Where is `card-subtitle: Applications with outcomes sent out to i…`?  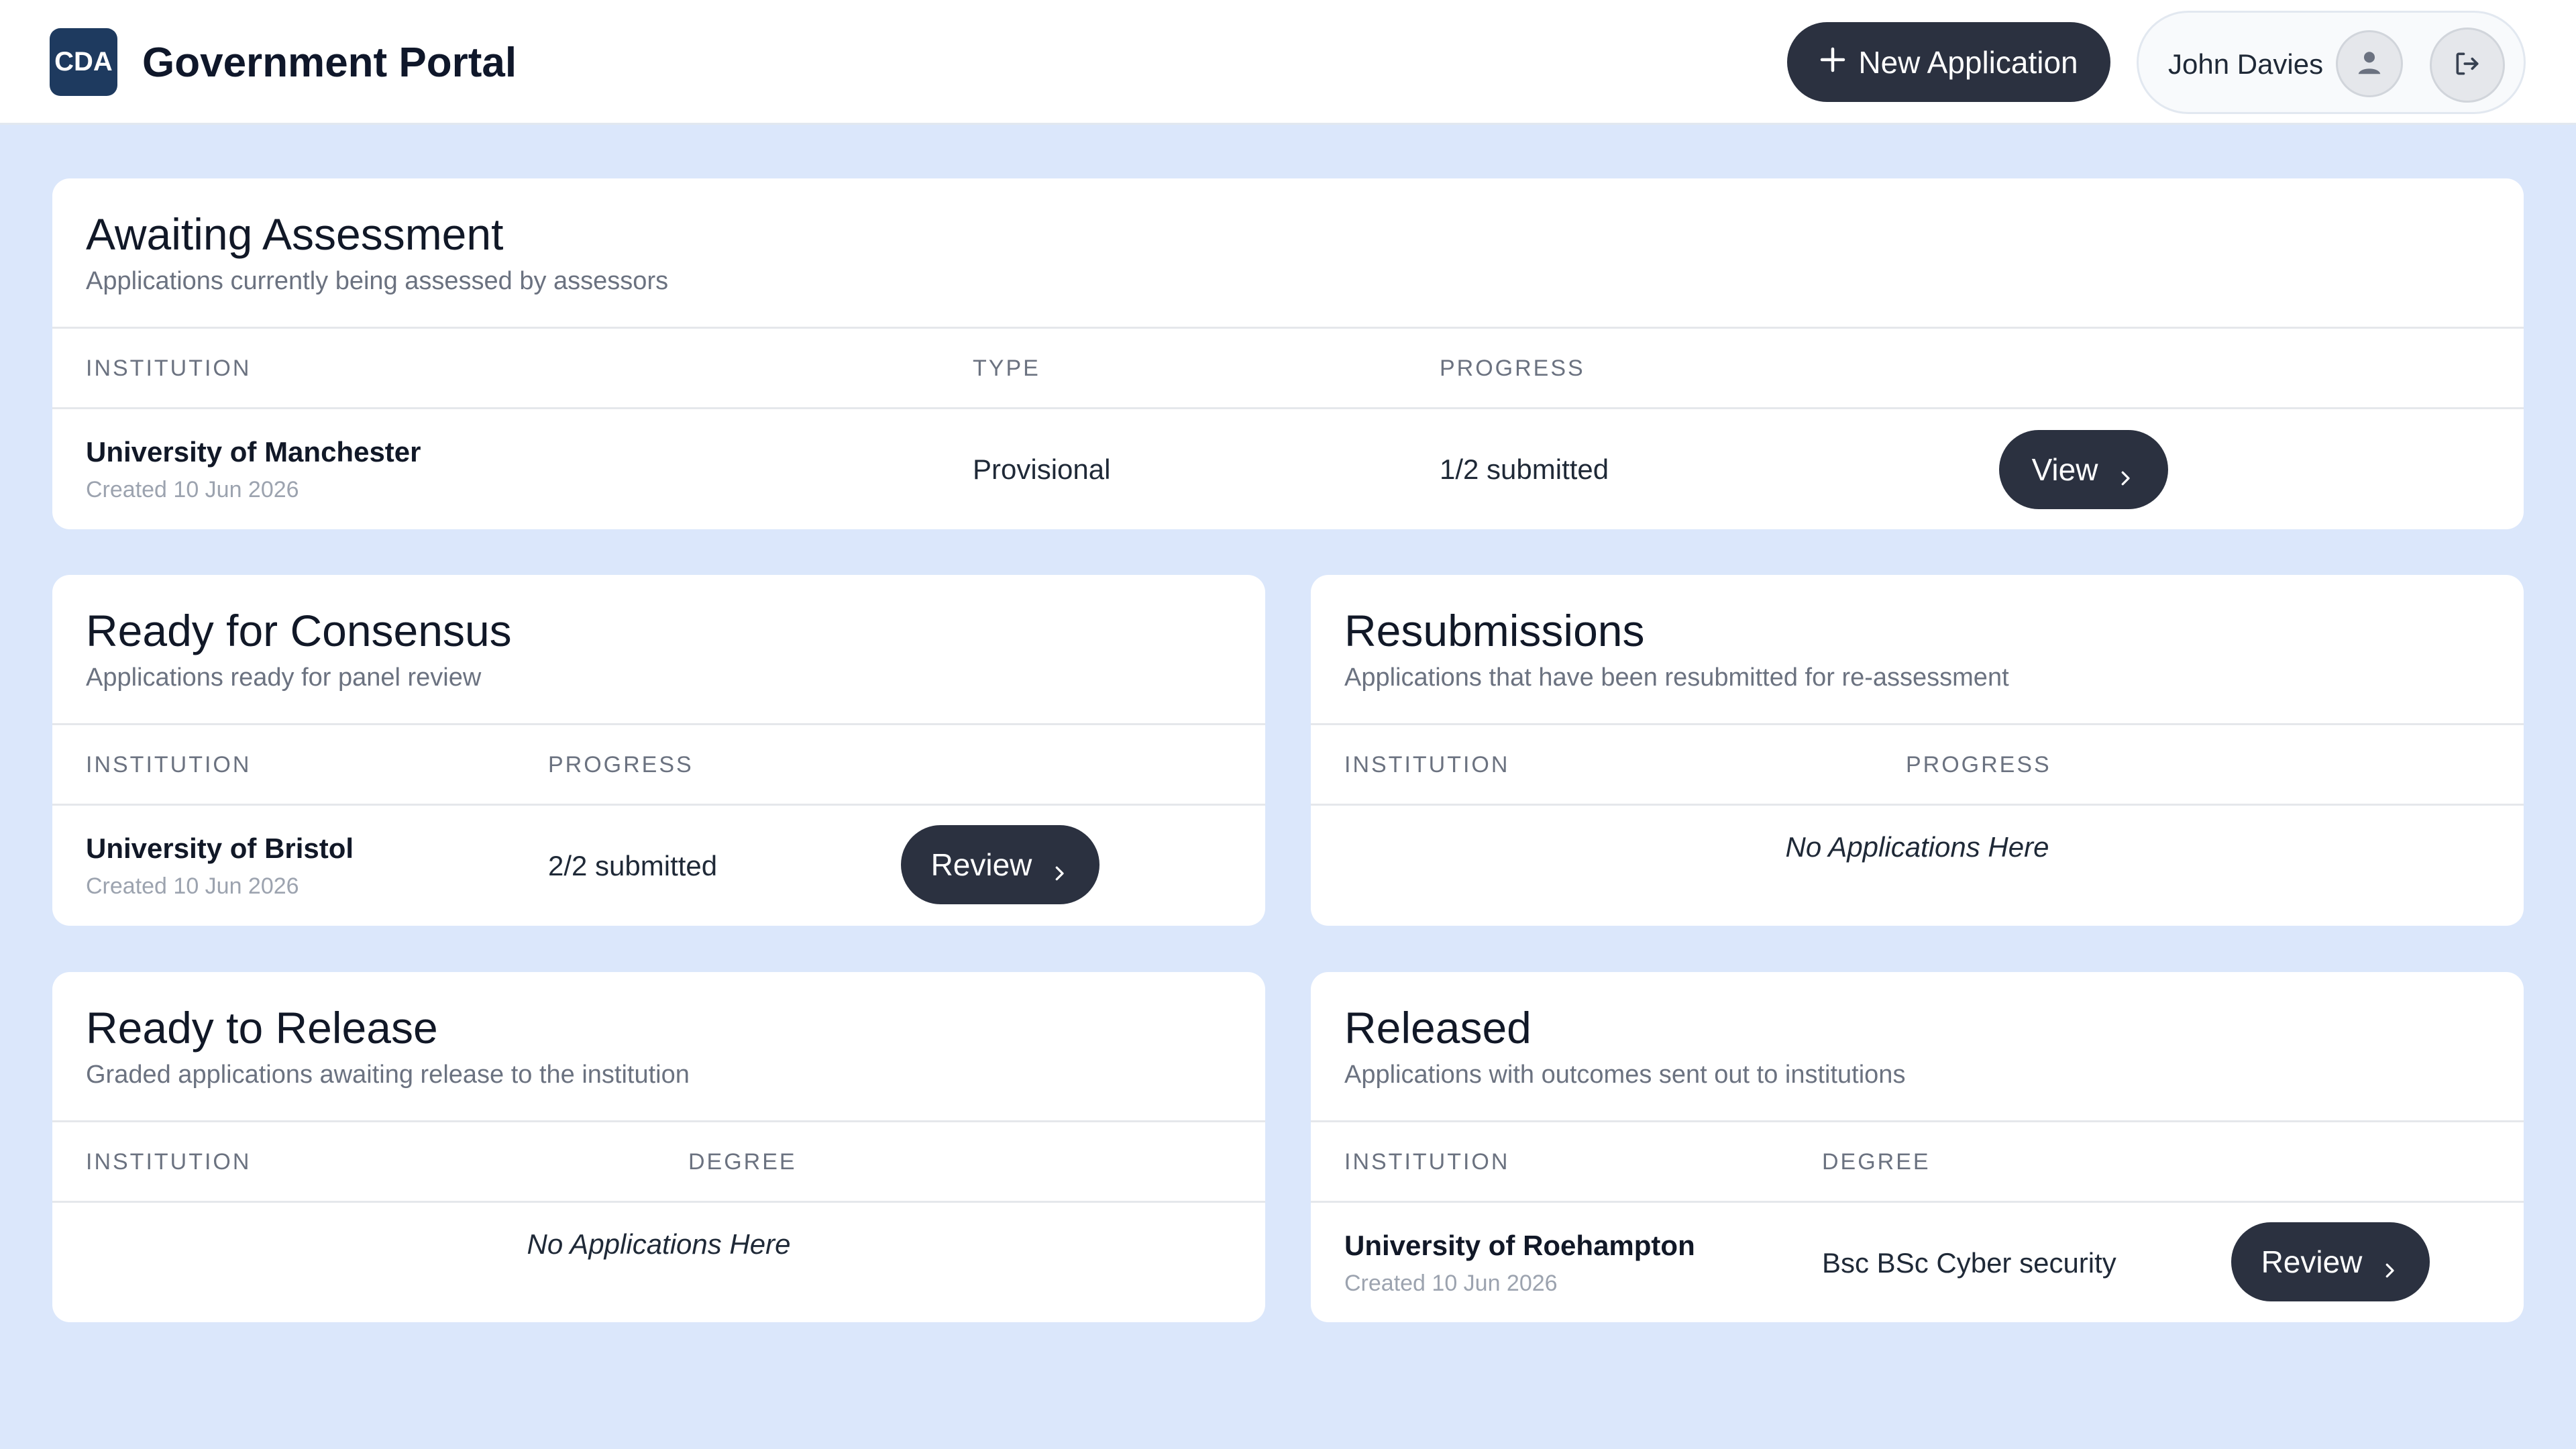 card-subtitle: Applications with outcomes sent out to i… is located at coordinates (1625, 1075).